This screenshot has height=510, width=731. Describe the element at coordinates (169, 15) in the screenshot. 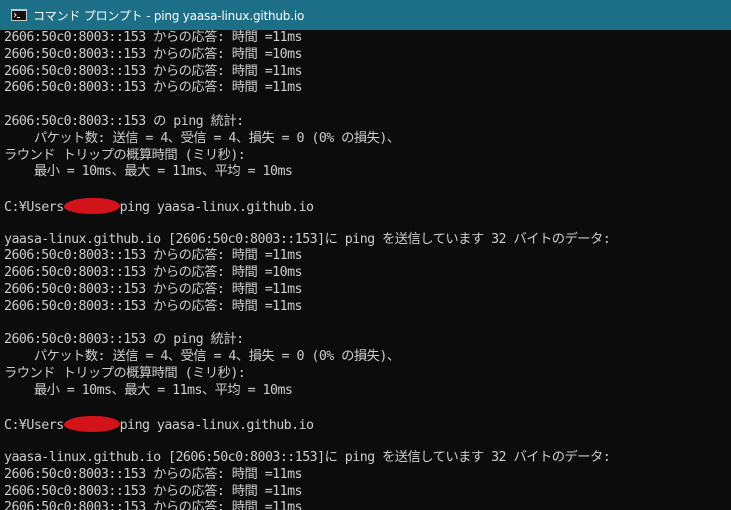

I see `window-title: コマンド プロンプト - ping yaasa-linux.github.io` at that location.